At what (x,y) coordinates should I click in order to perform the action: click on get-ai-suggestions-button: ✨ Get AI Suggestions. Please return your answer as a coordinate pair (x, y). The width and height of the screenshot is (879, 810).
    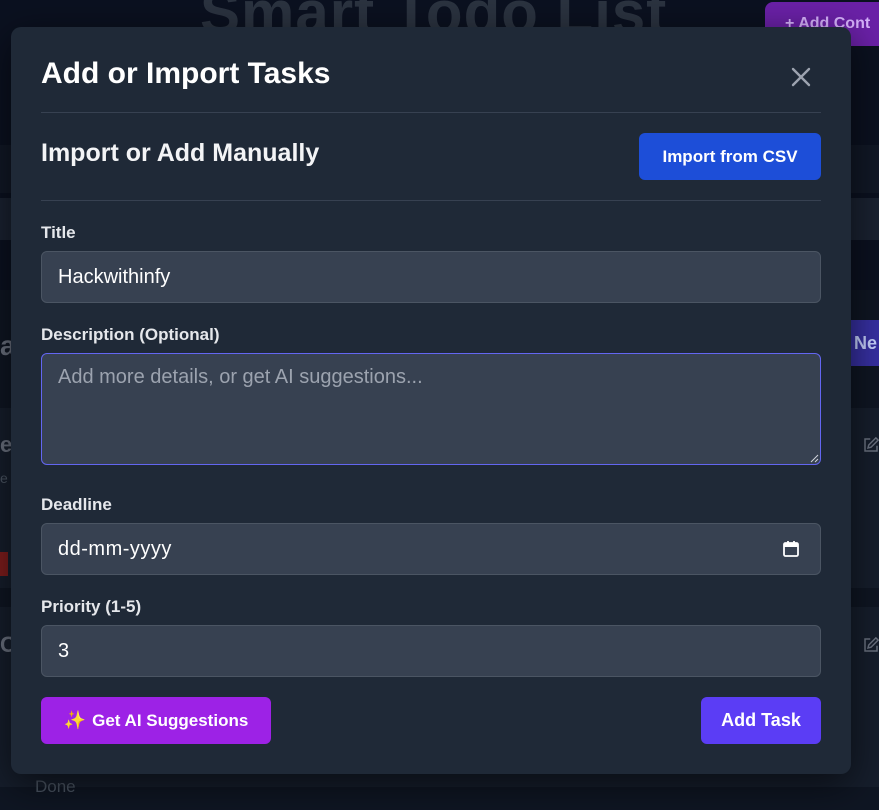
    Looking at the image, I should click on (156, 720).